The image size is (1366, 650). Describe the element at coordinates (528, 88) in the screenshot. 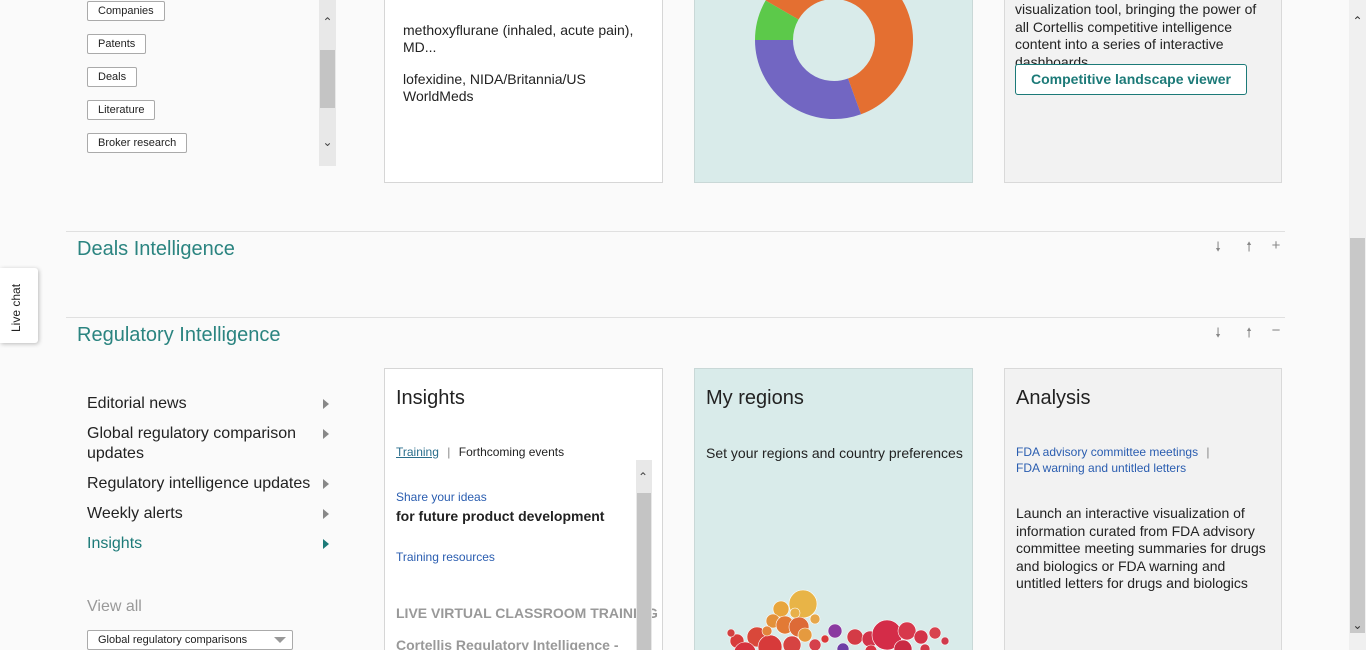

I see `drug-item: lofexidine, NIDA/Britannia/US WorldMeds` at that location.